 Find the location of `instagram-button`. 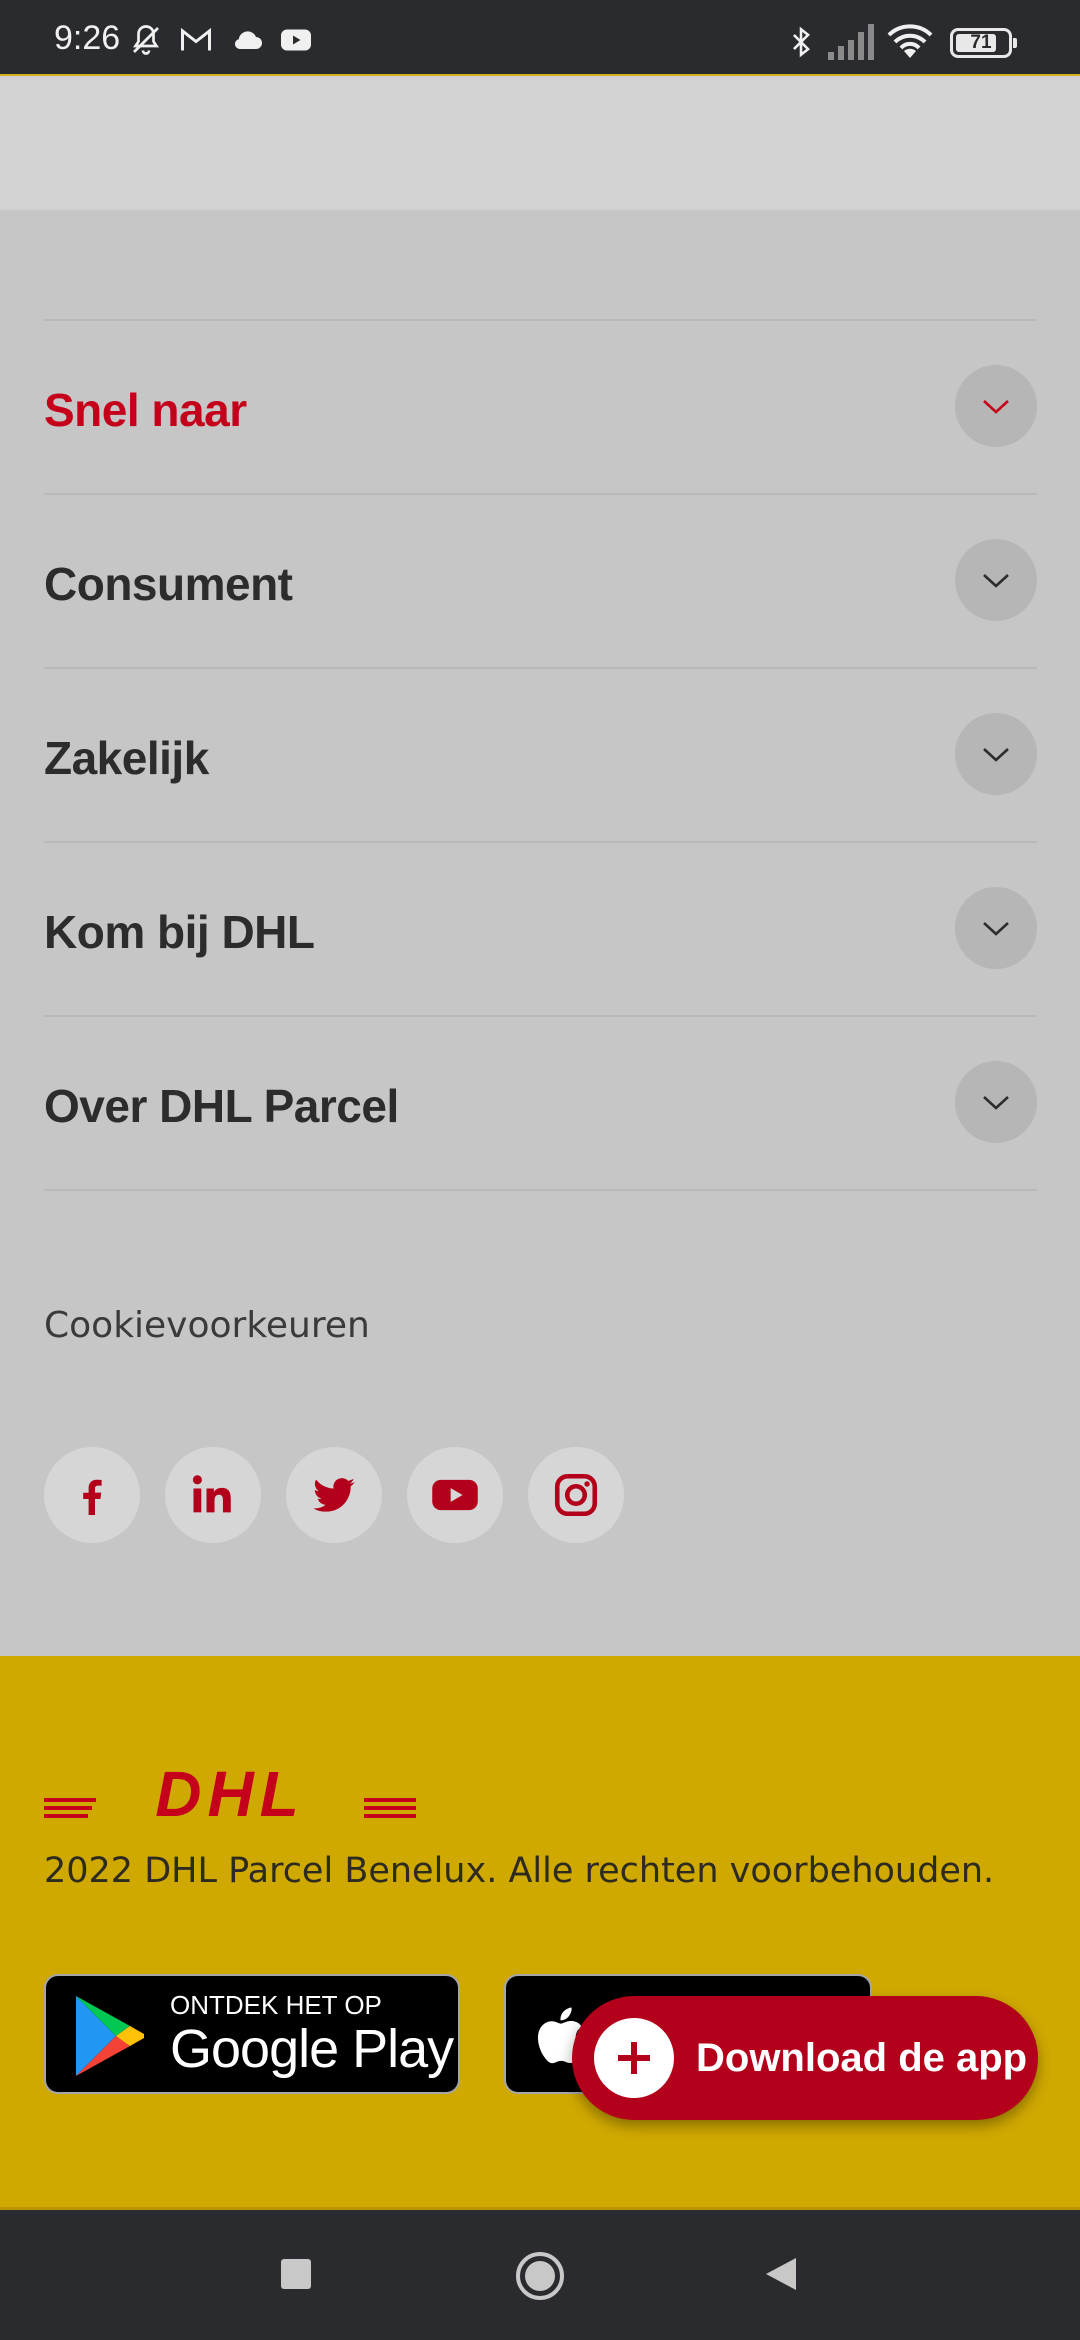

instagram-button is located at coordinates (576, 1495).